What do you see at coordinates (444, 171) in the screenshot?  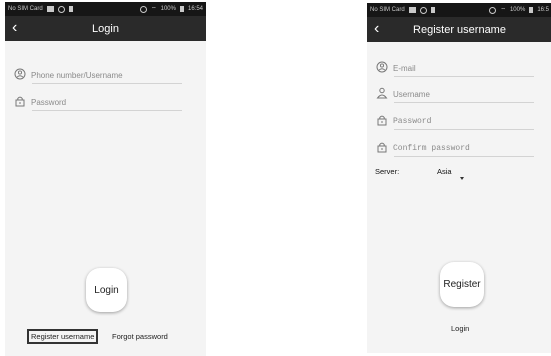 I see `server-select: Asia` at bounding box center [444, 171].